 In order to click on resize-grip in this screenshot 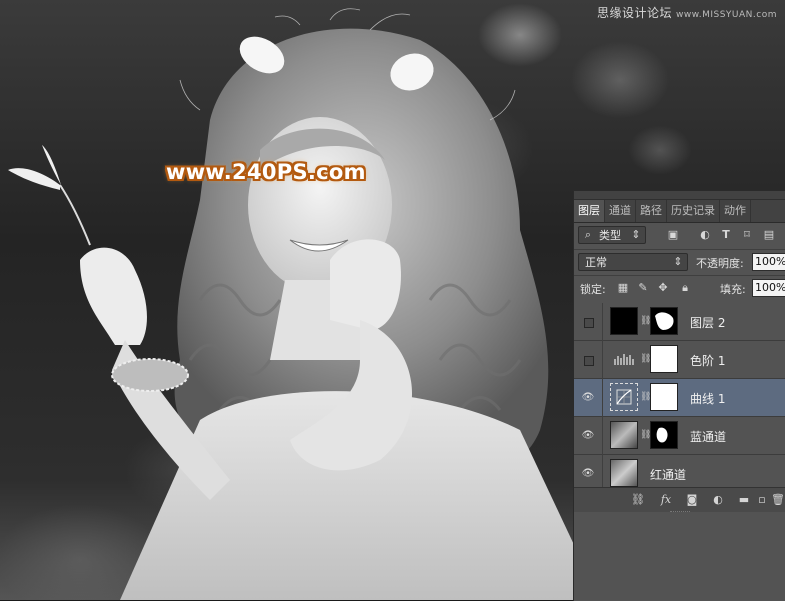, I will do `click(680, 512)`.